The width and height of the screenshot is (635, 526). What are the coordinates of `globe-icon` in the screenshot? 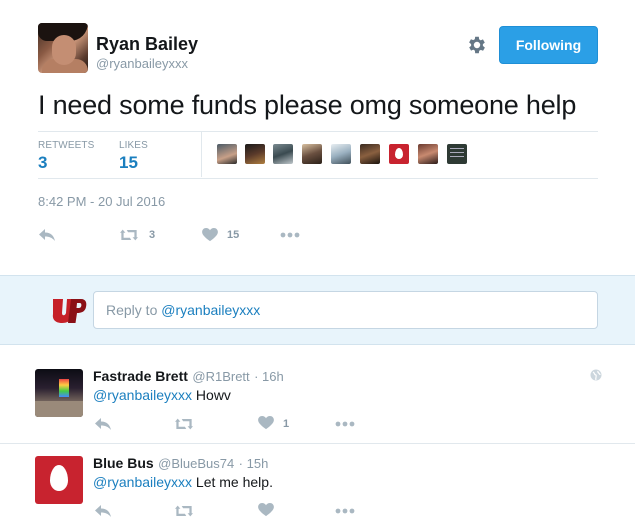 It's located at (596, 375).